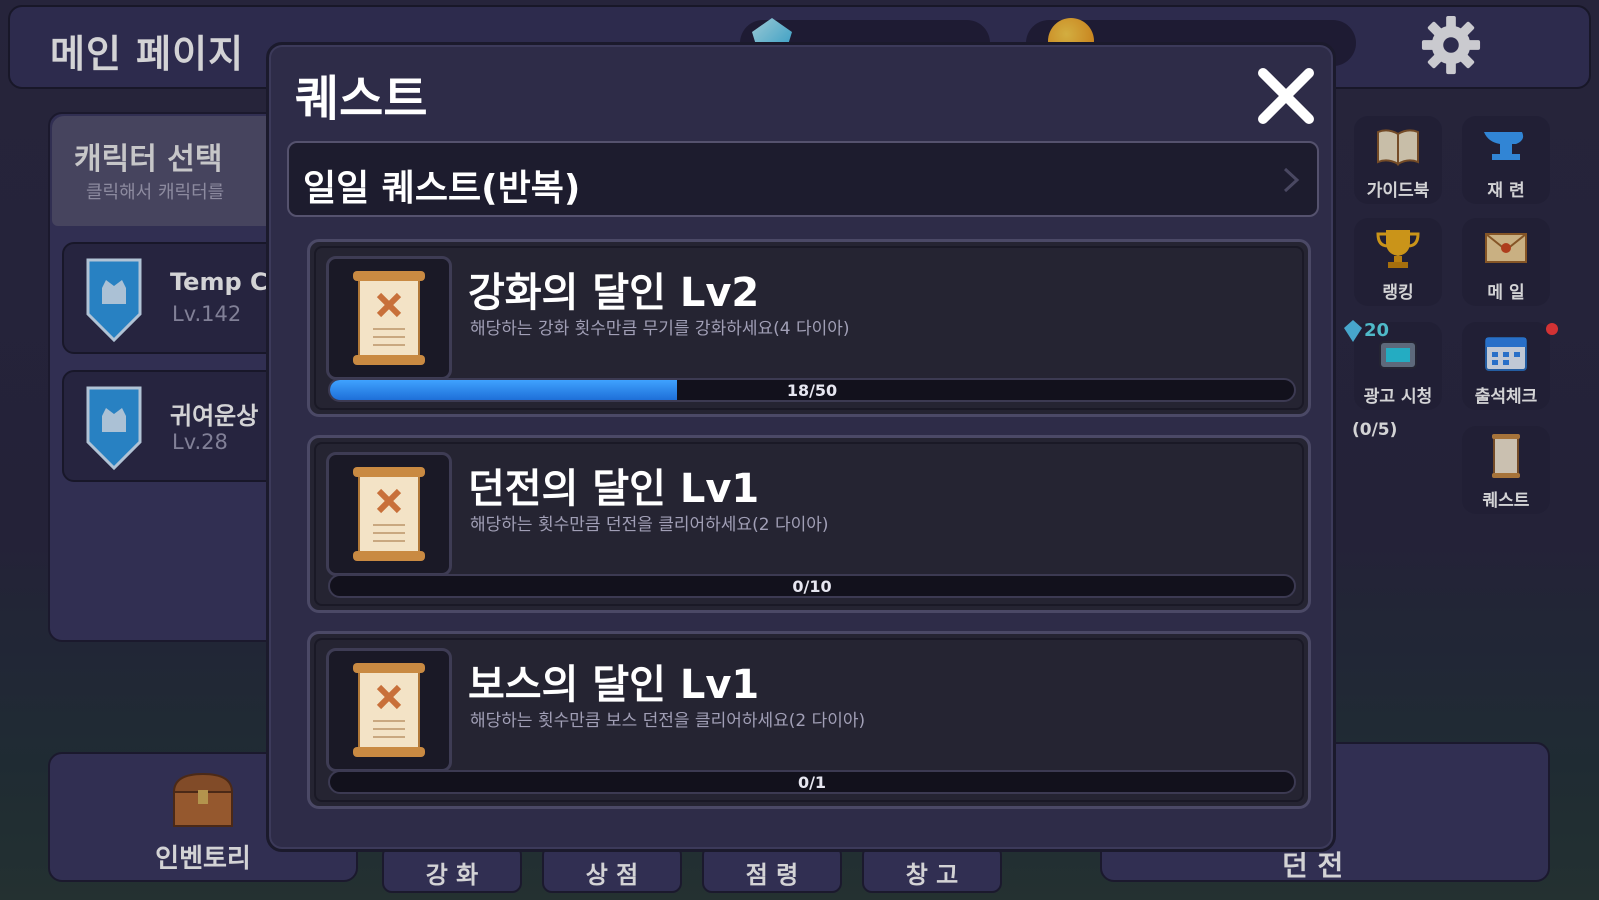  Describe the element at coordinates (803, 179) in the screenshot. I see `daily-quest-tab: 일일 퀘스트(반복)` at that location.